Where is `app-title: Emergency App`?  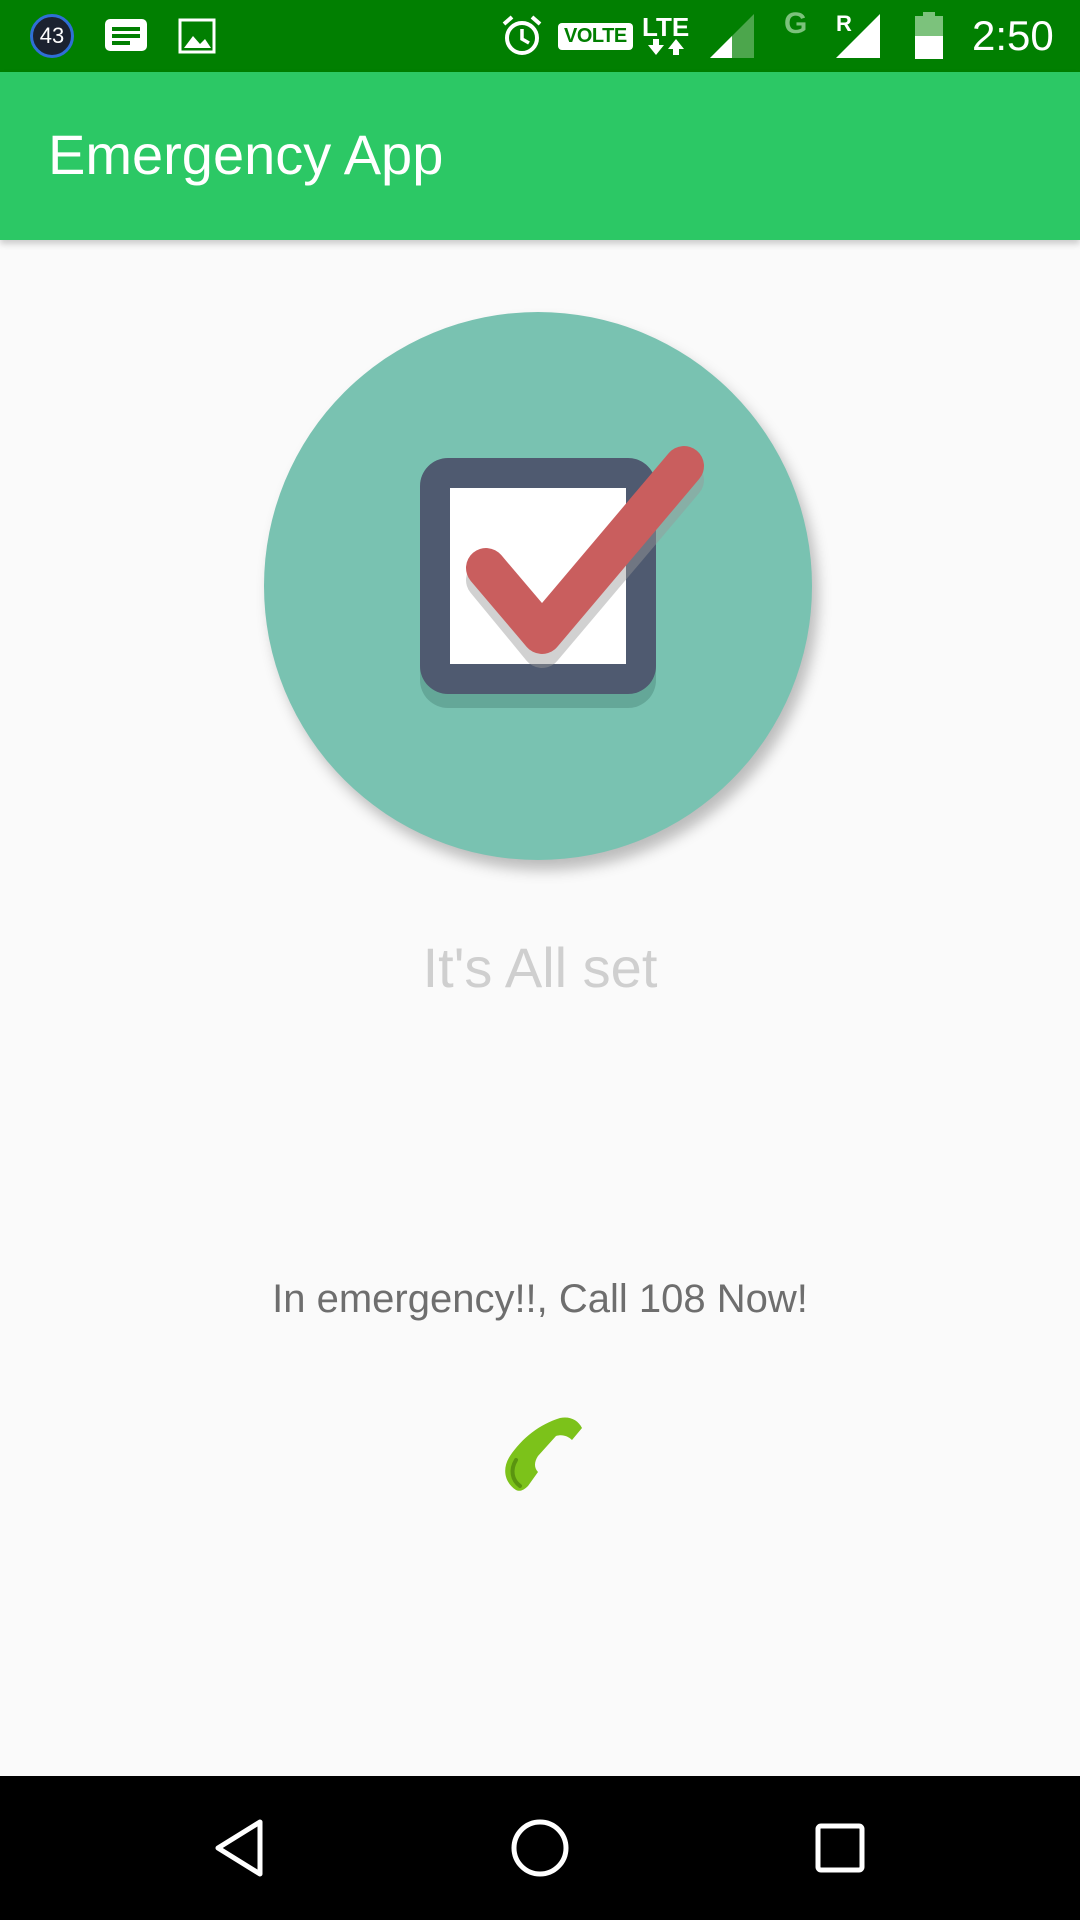 app-title: Emergency App is located at coordinates (246, 154).